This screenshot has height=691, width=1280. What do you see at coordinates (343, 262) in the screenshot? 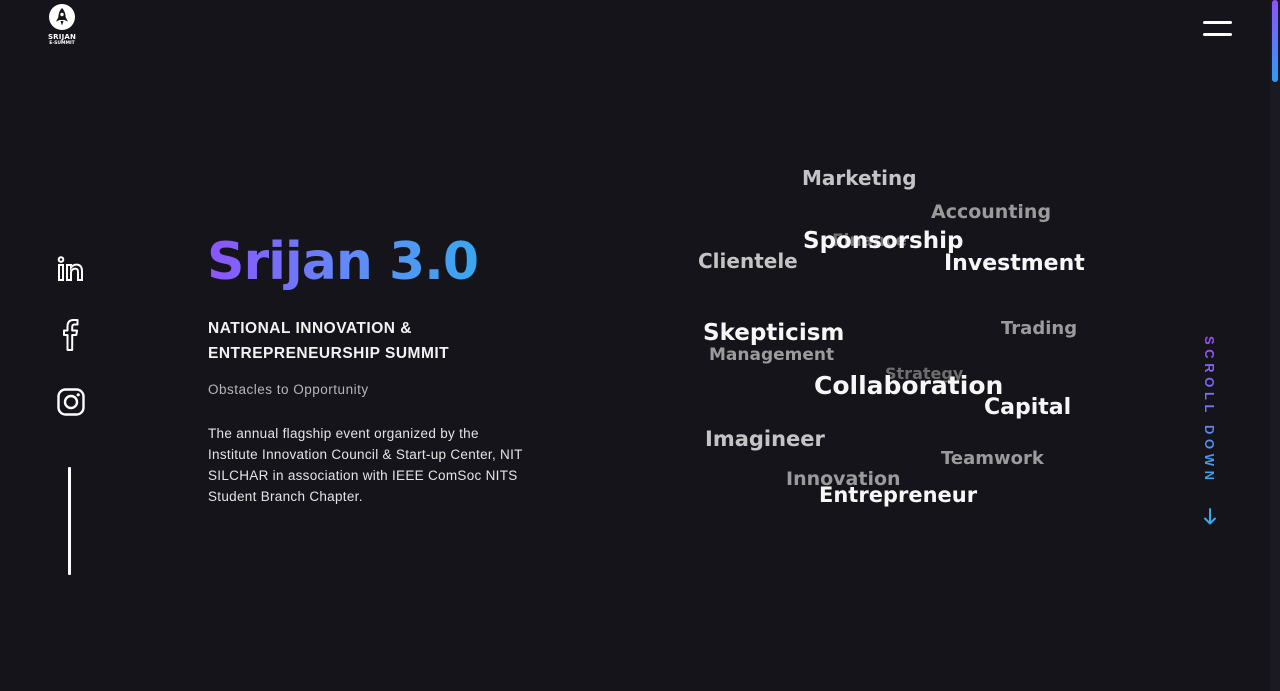
I see `page-title: Srijan 3.0` at bounding box center [343, 262].